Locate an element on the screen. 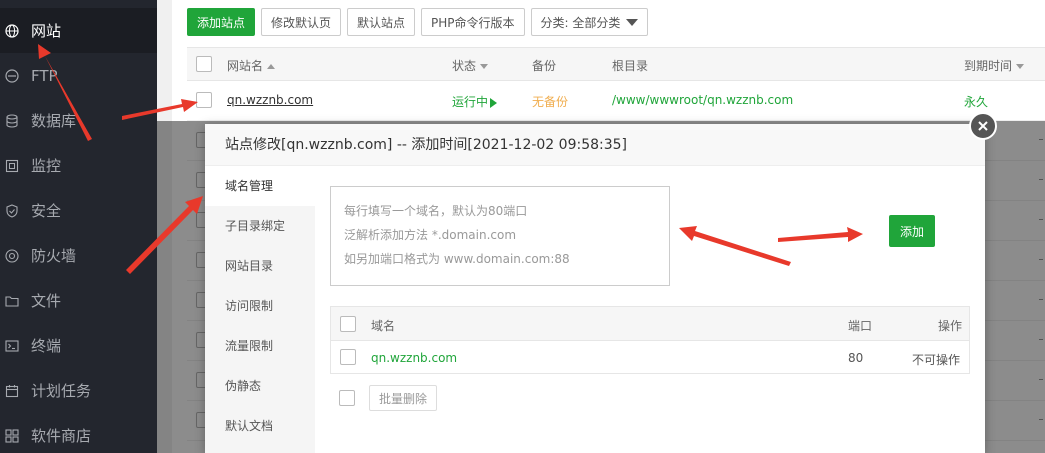 This screenshot has height=453, width=1045. site-backup: 无备份 is located at coordinates (550, 101).